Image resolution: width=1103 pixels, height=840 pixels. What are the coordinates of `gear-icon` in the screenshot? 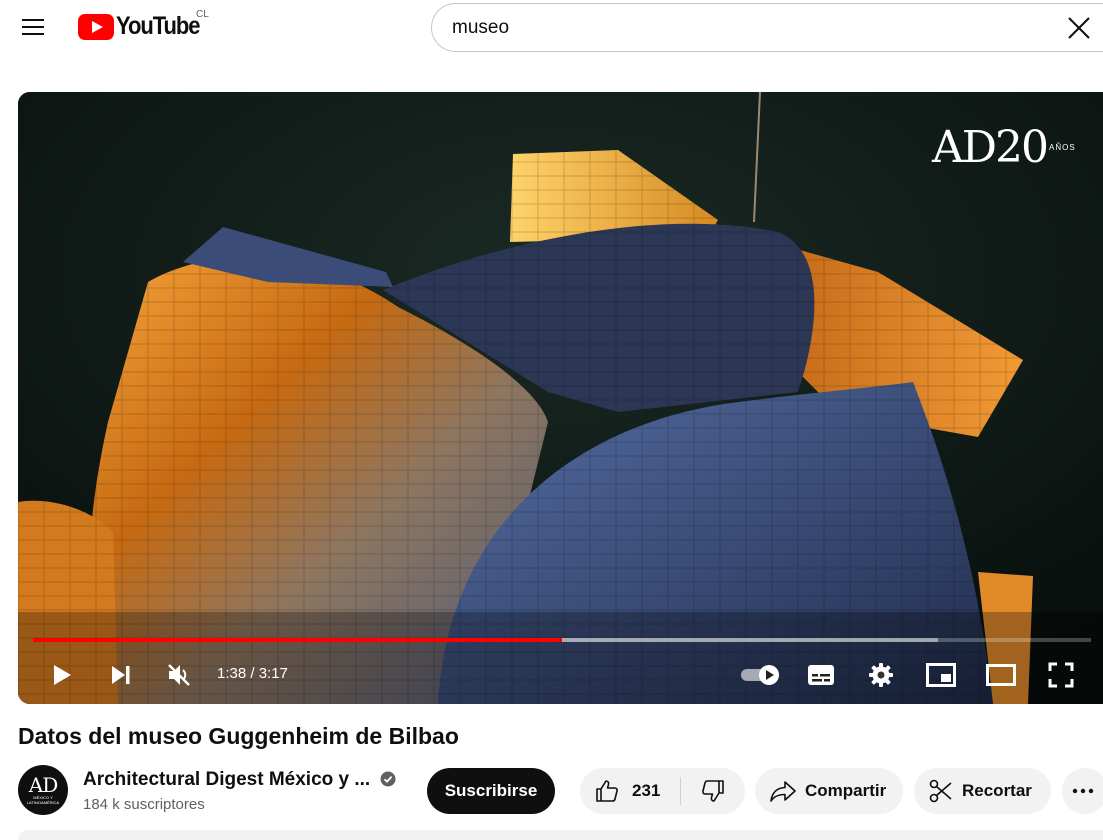 It's located at (881, 675).